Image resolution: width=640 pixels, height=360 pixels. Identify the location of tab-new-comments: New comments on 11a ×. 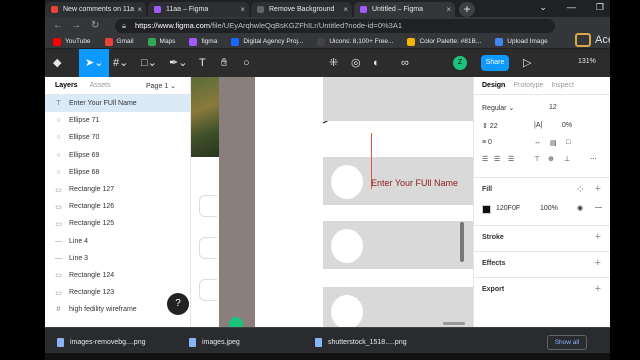
(95, 9).